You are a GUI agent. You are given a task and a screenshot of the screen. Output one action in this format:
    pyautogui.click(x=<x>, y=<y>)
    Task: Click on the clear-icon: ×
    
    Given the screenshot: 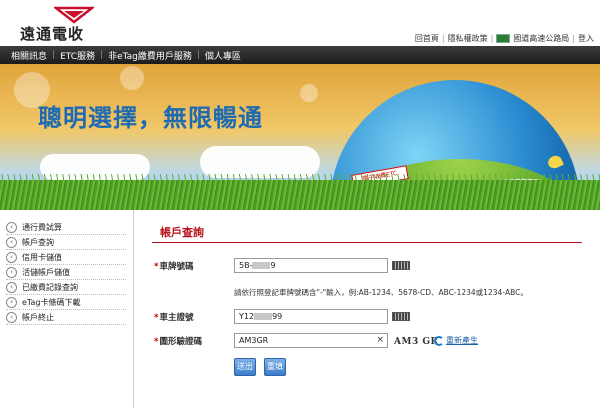 What is the action you would take?
    pyautogui.click(x=380, y=340)
    